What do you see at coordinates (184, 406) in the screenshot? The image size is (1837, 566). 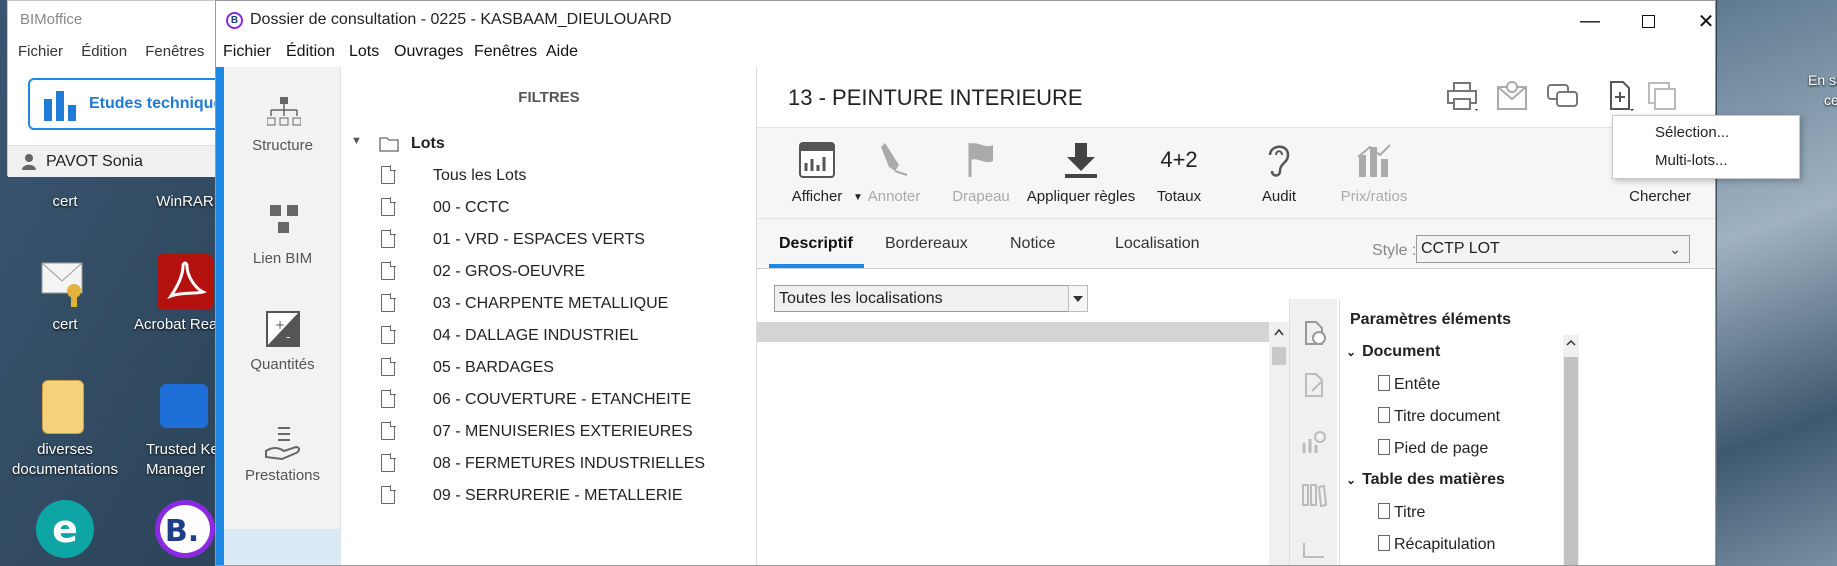 I see `trusted-key-icon` at bounding box center [184, 406].